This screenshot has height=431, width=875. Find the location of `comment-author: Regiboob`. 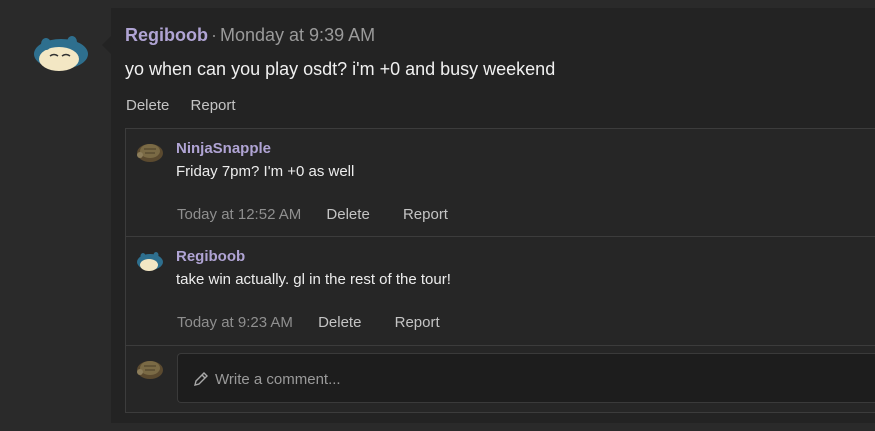

comment-author: Regiboob is located at coordinates (210, 256).